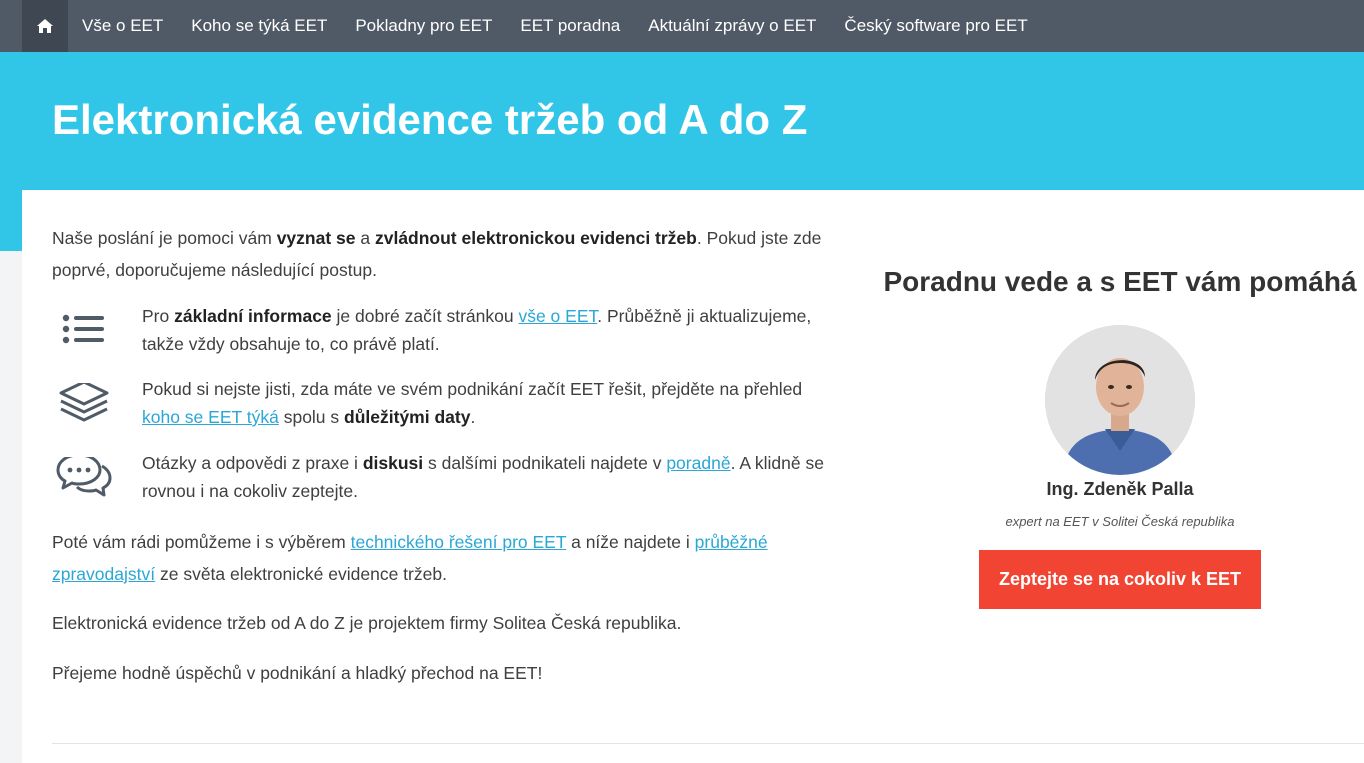 The width and height of the screenshot is (1364, 763). Describe the element at coordinates (535, 238) in the screenshot. I see `intro-bold-zvladnout: zvládnout elektronickou evidenci tržeb` at that location.